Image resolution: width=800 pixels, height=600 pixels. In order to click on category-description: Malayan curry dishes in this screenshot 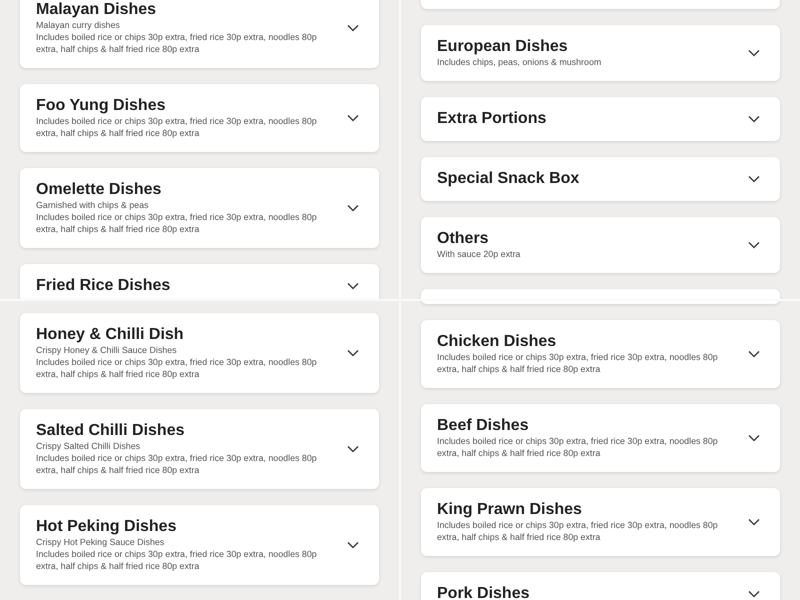, I will do `click(78, 25)`.